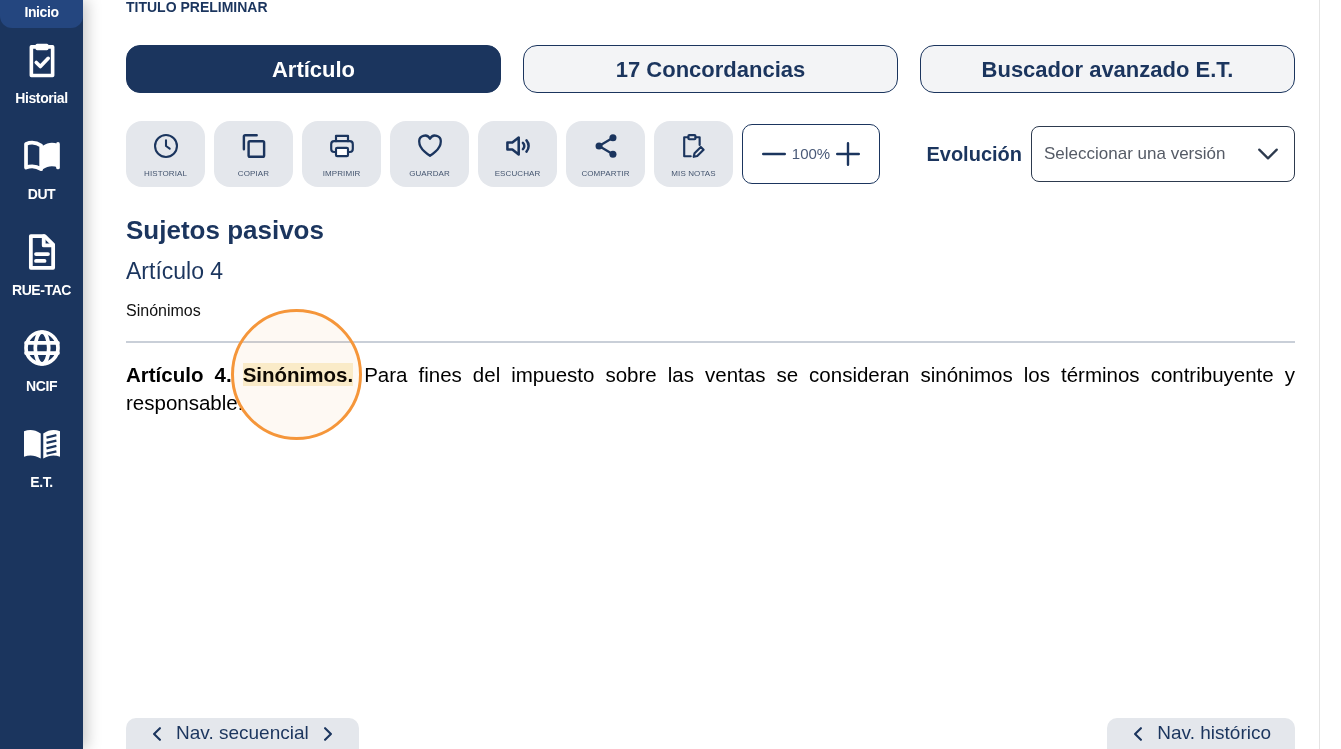 This screenshot has width=1341, height=749. I want to click on share-button: COMPARTIR, so click(605, 154).